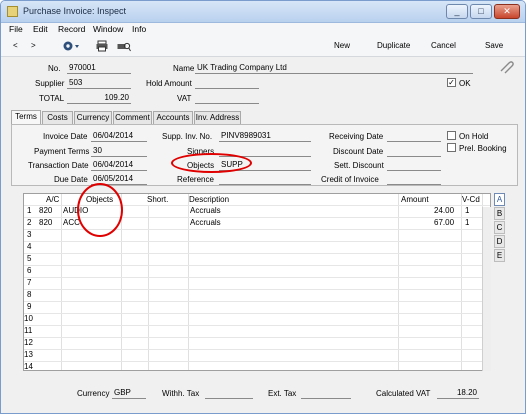  I want to click on print-preview-icon, so click(124, 47).